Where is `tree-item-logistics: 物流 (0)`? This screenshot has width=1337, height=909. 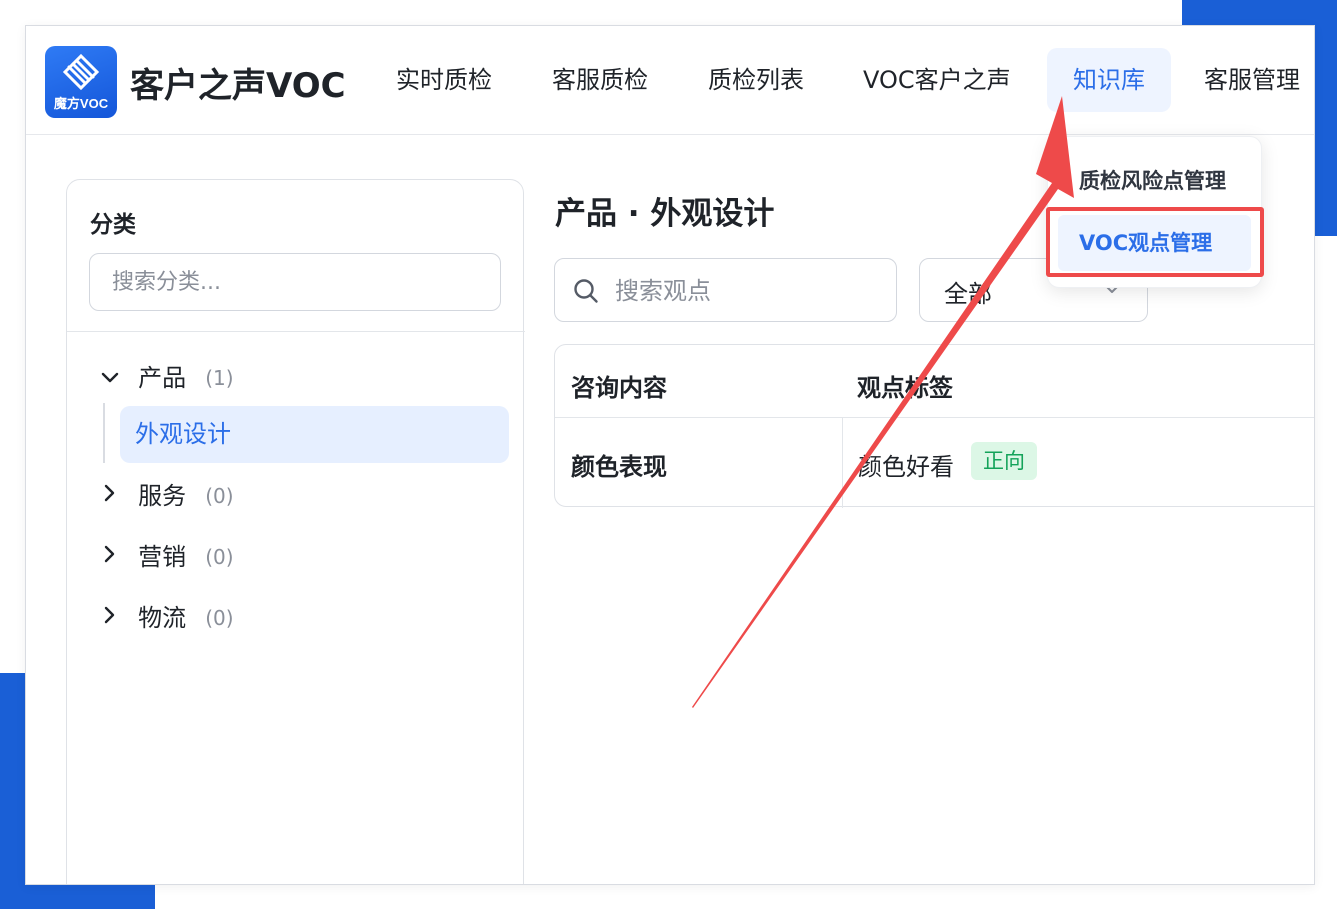 tree-item-logistics: 物流 (0) is located at coordinates (166, 617).